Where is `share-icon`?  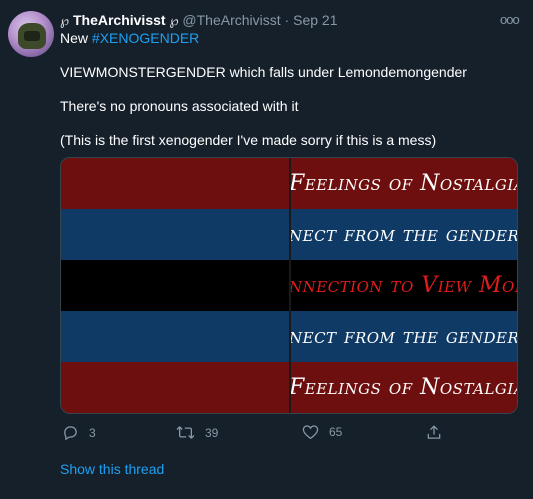 share-icon is located at coordinates (434, 432).